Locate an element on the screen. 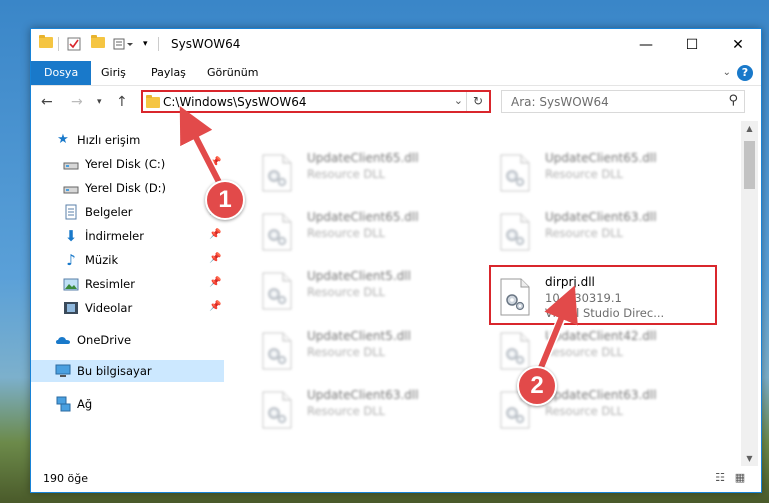 This screenshot has width=769, height=503. recent-locations-icon: ▾ is located at coordinates (99, 102).